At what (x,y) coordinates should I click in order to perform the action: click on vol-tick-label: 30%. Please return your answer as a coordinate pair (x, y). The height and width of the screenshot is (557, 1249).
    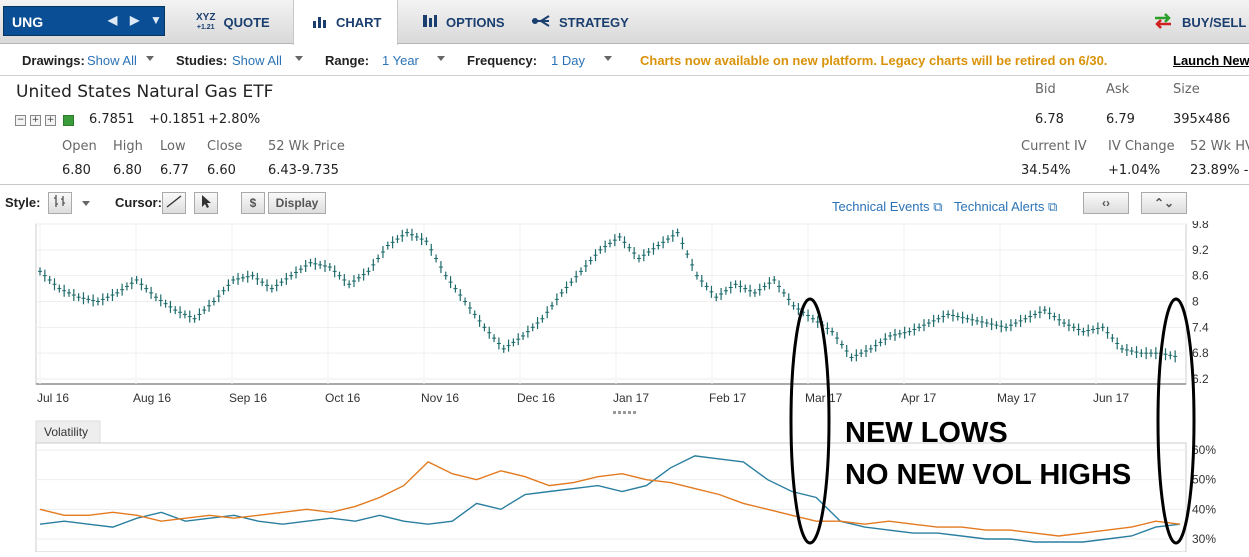
    Looking at the image, I should click on (1204, 539).